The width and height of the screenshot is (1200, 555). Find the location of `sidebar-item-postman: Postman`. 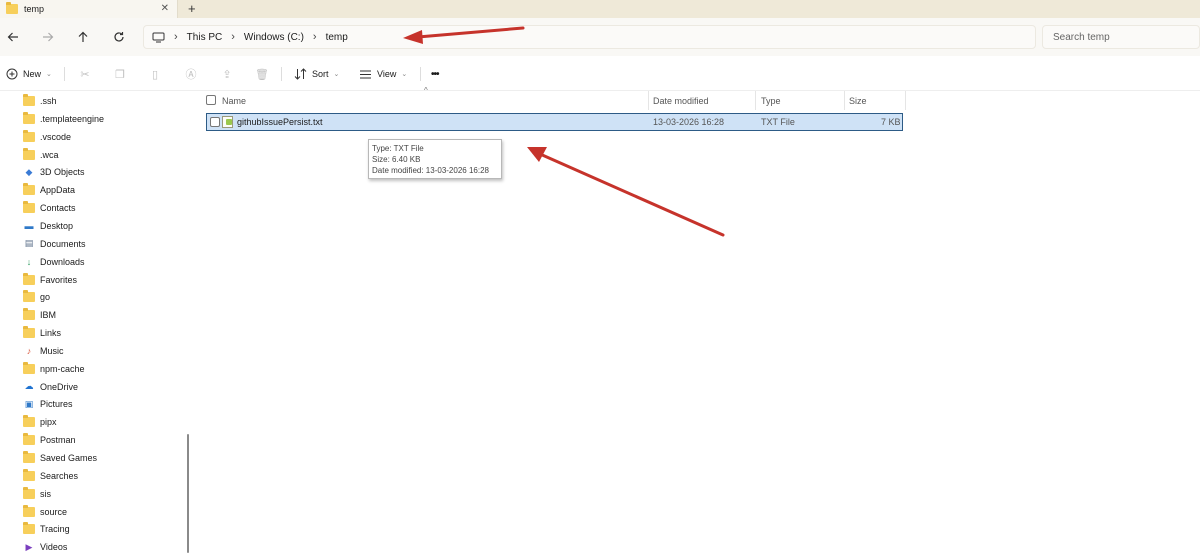

sidebar-item-postman: Postman is located at coordinates (49, 440).